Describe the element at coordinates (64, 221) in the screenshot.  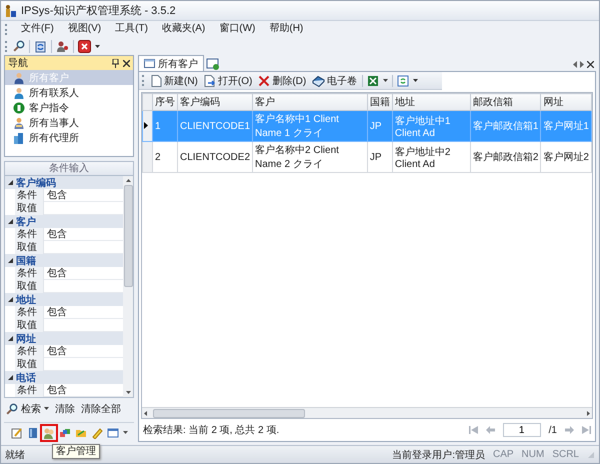
I see `group-header: 客户` at that location.